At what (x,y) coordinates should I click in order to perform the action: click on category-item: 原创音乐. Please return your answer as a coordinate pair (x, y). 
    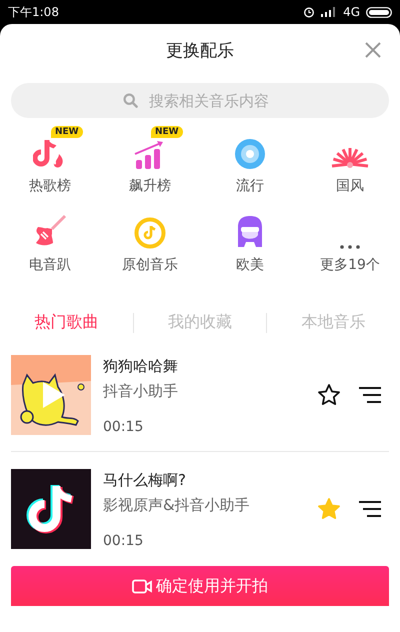
    Looking at the image, I should click on (150, 241).